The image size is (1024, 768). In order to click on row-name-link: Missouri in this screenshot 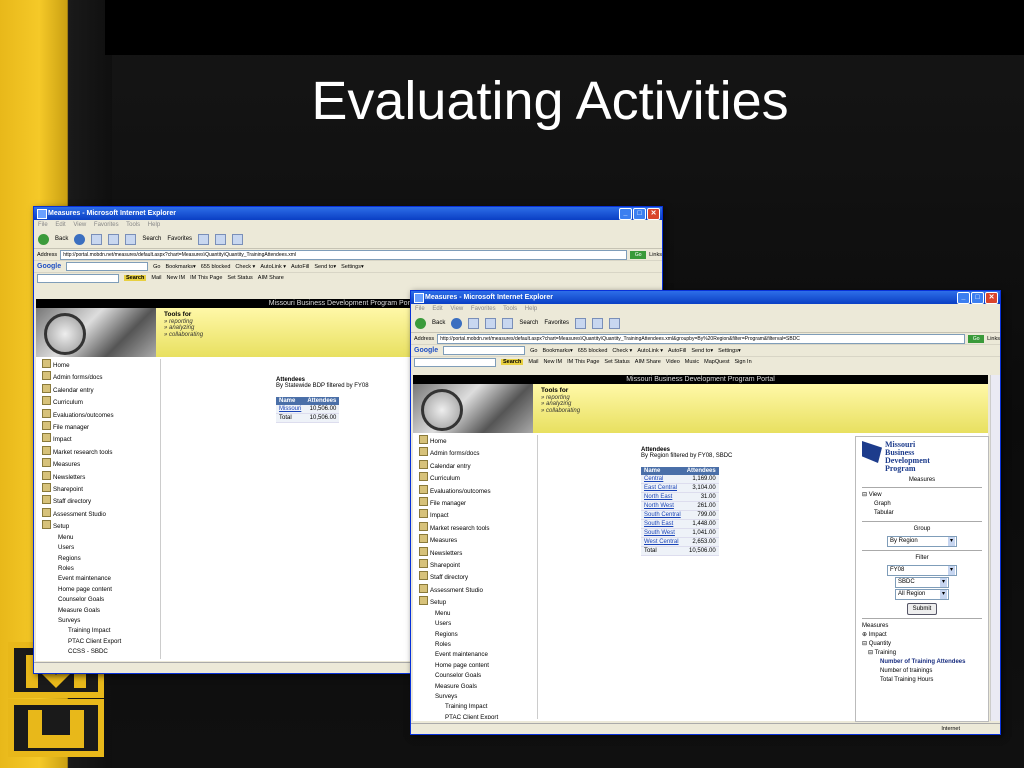, I will do `click(290, 409)`.